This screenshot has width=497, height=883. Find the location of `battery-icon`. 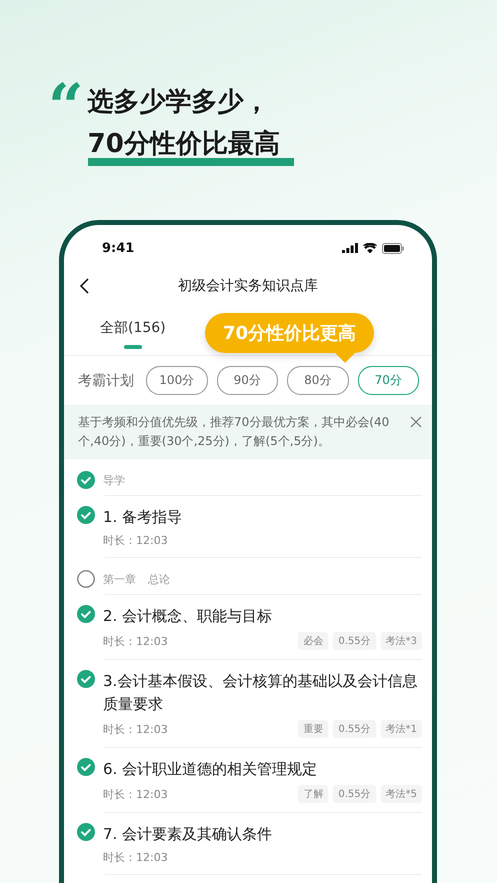

battery-icon is located at coordinates (393, 248).